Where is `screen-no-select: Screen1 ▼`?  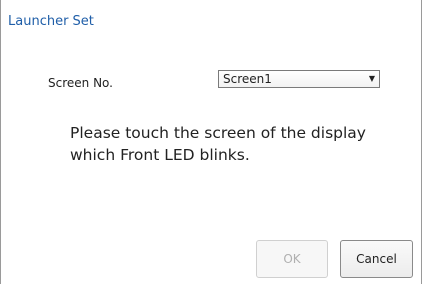
screen-no-select: Screen1 ▼ is located at coordinates (299, 79).